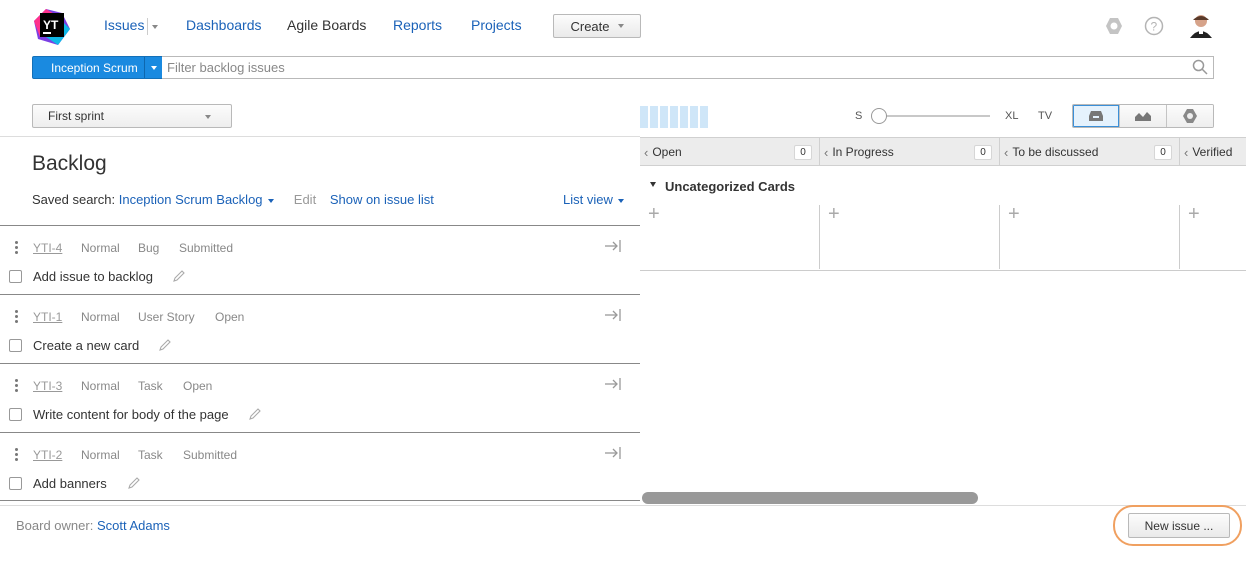 Image resolution: width=1246 pixels, height=561 pixels. I want to click on swimlane-bottom-border, so click(943, 270).